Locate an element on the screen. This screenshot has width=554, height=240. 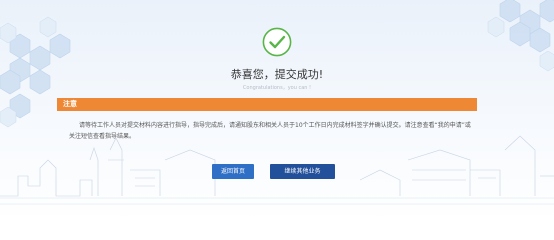
check-circle-icon is located at coordinates (277, 42).